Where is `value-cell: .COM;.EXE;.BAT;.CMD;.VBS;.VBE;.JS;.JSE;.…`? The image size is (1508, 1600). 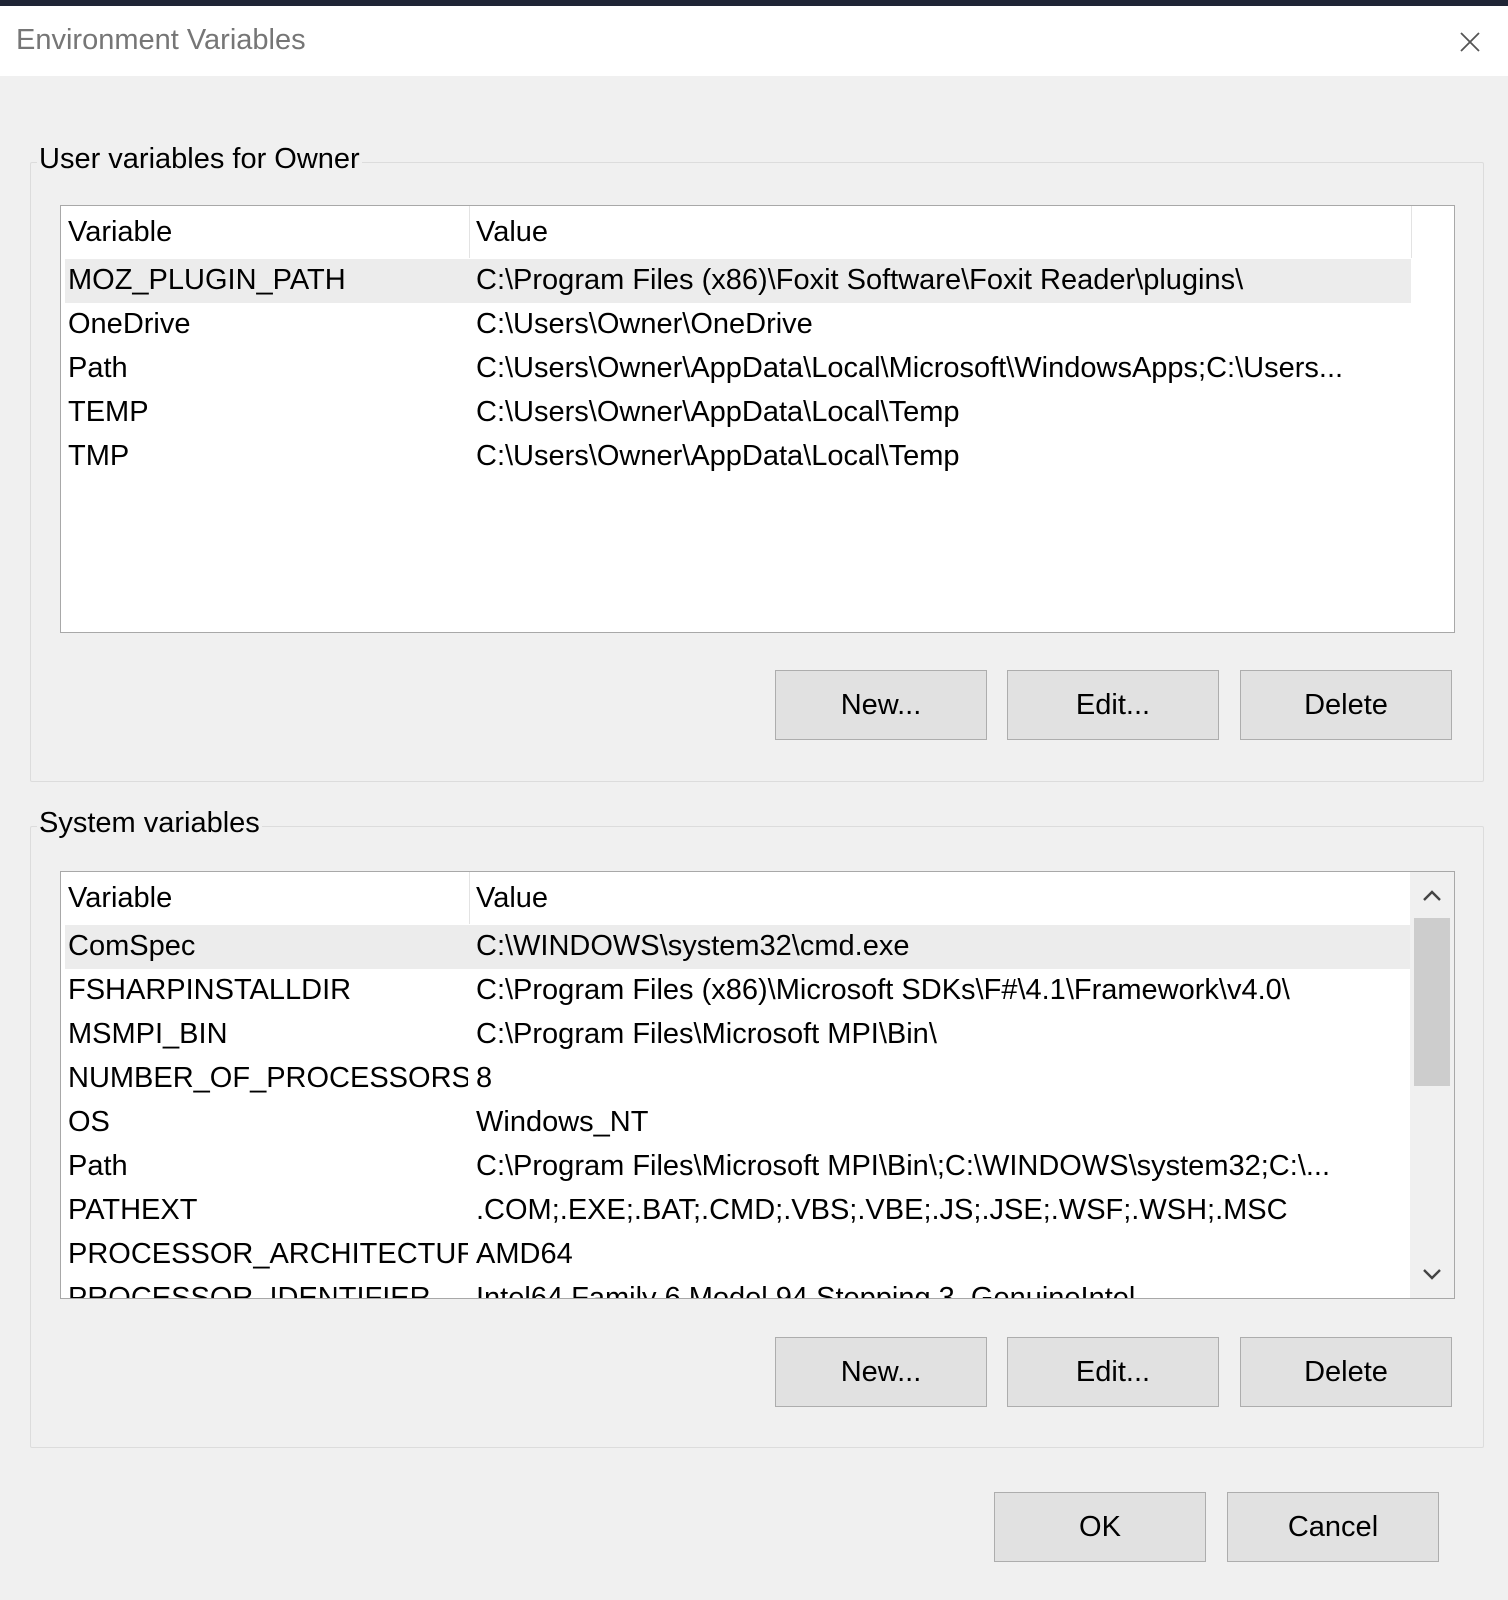
value-cell: .COM;.EXE;.BAT;.CMD;.VBS;.VBE;.JS;.JSE;.… is located at coordinates (882, 1210).